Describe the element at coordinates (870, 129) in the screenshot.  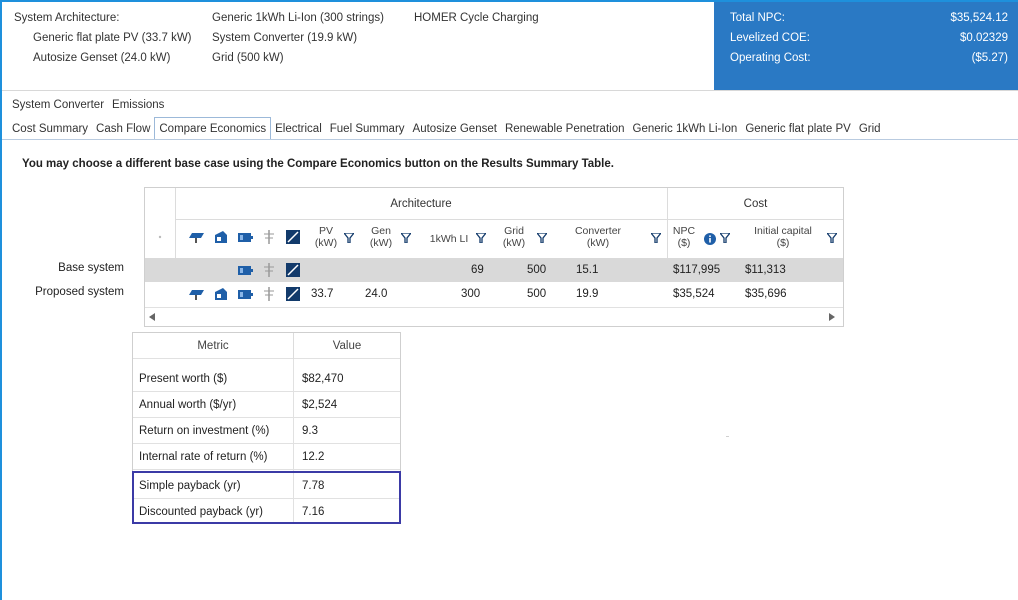
I see `tab-grid: Grid` at that location.